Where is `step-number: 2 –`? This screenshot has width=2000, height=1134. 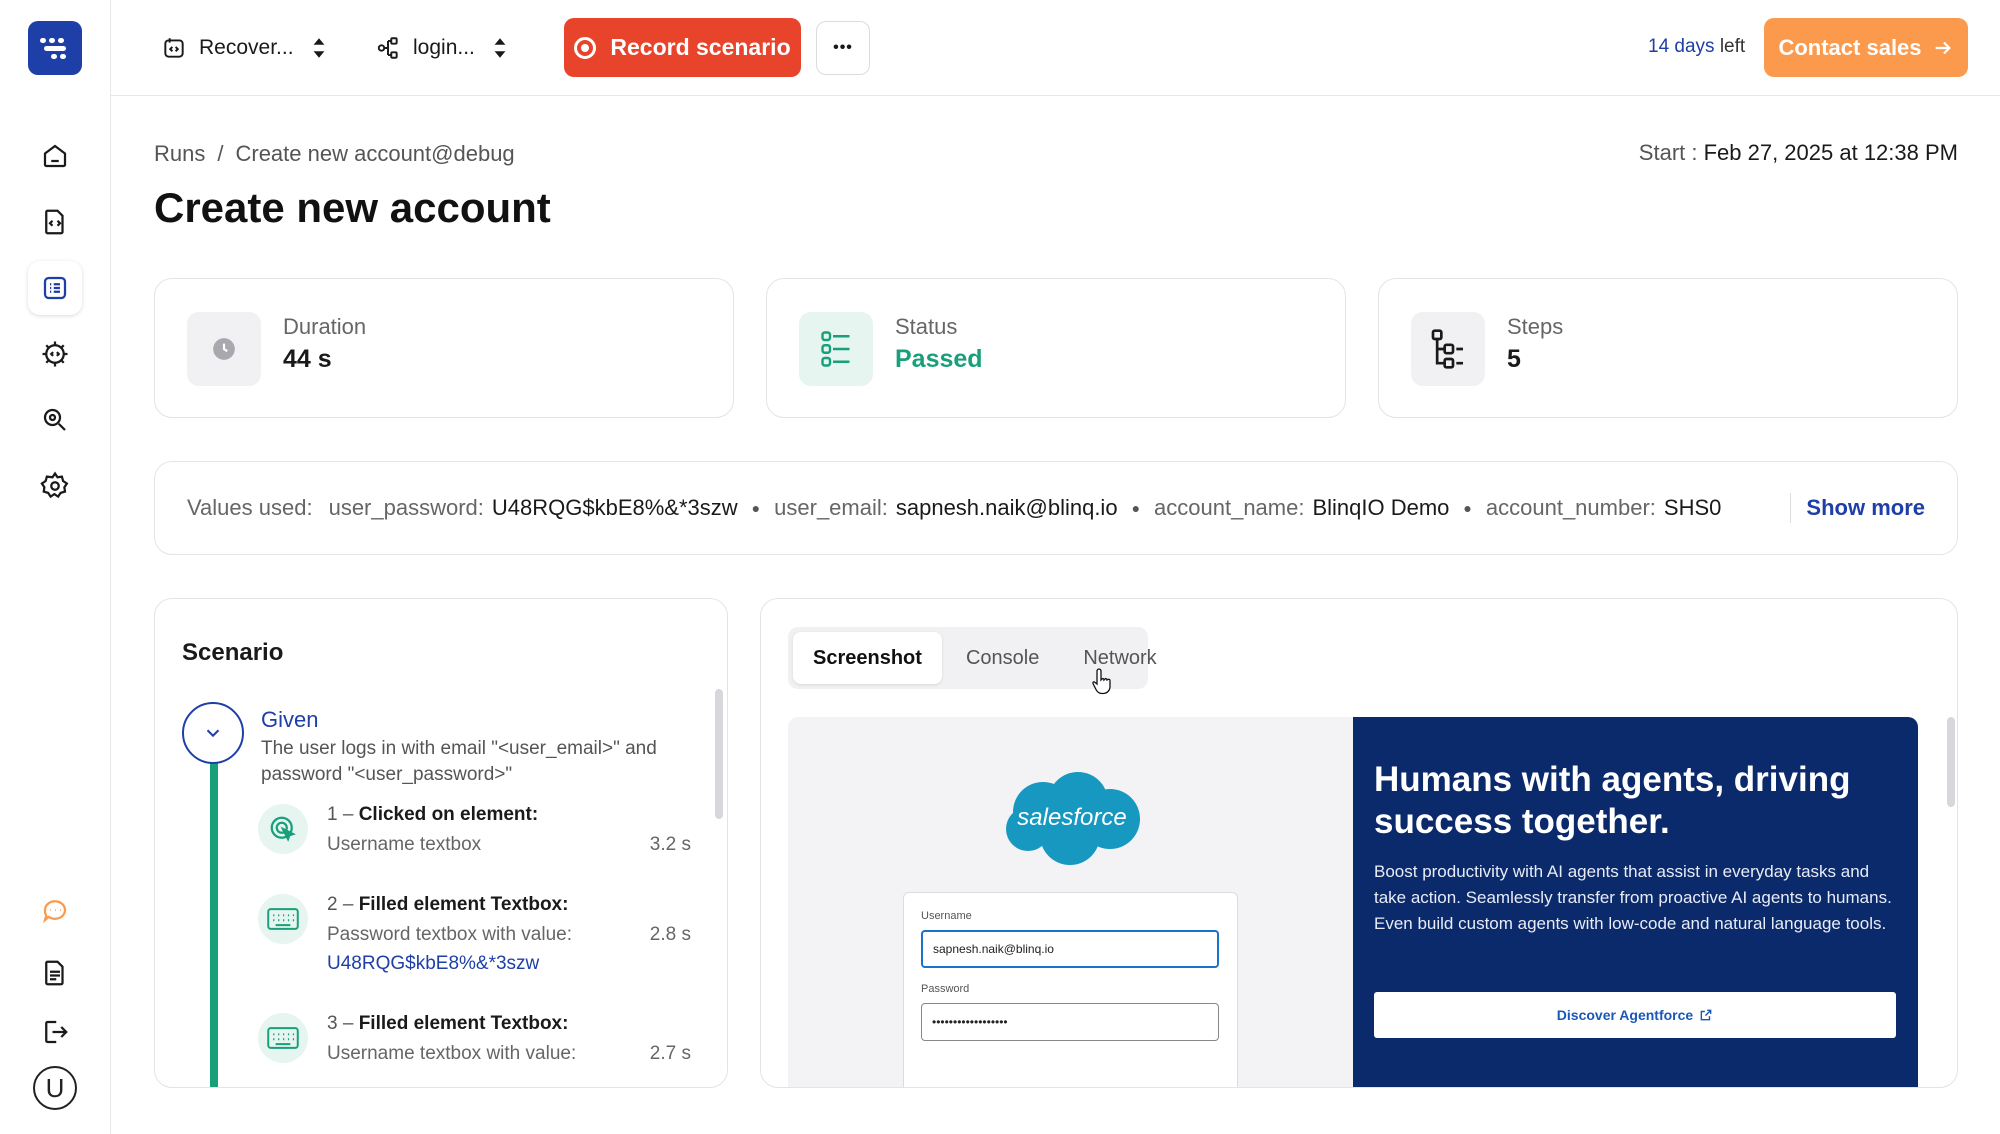 step-number: 2 – is located at coordinates (343, 904).